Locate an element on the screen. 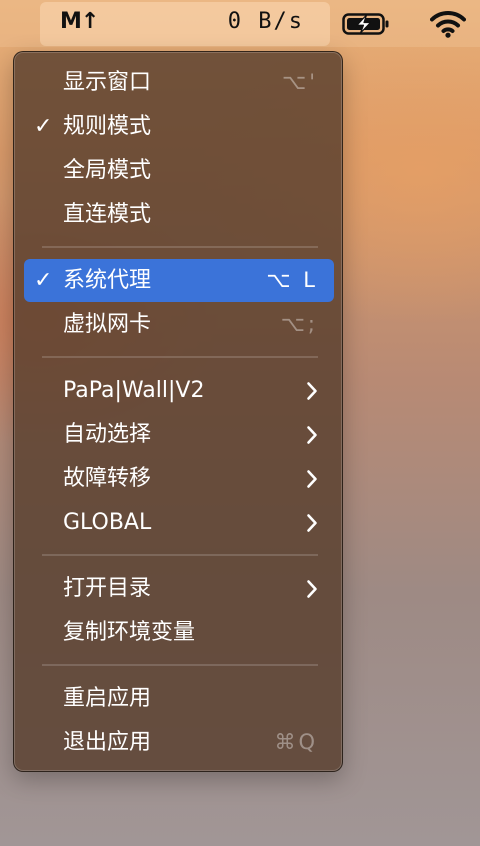  menu-item-label: PaPa|Wall|V2 is located at coordinates (134, 390).